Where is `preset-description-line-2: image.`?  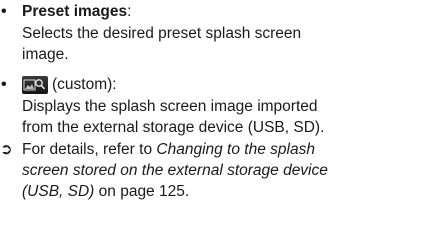 preset-description-line-2: image. is located at coordinates (45, 54).